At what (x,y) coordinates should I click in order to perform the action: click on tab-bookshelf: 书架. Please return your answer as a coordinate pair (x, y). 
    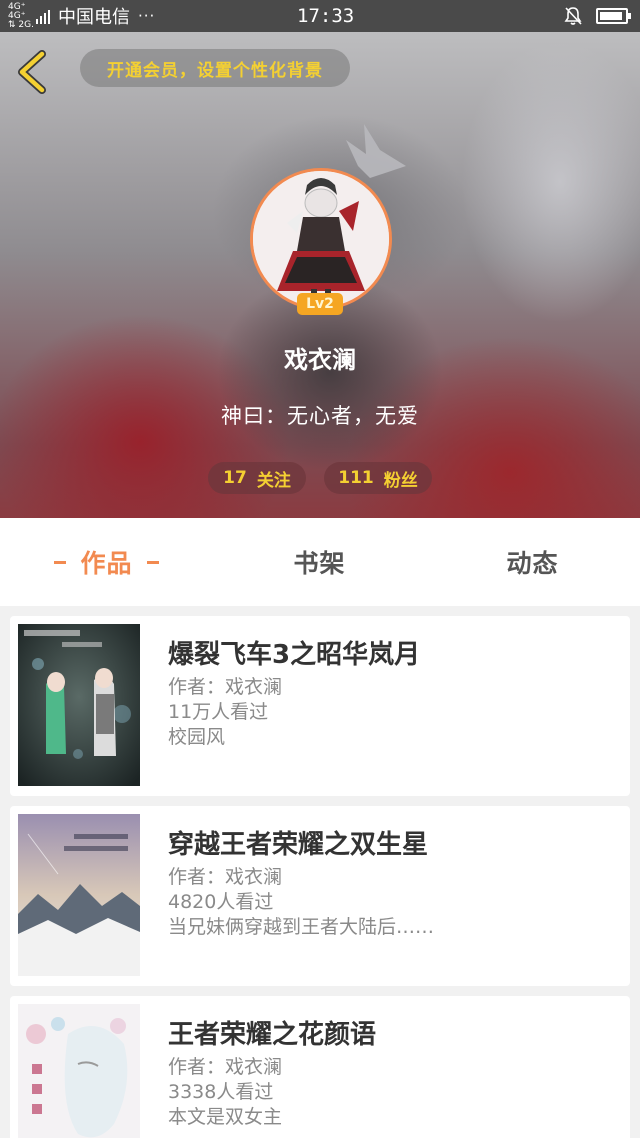
    Looking at the image, I should click on (319, 562).